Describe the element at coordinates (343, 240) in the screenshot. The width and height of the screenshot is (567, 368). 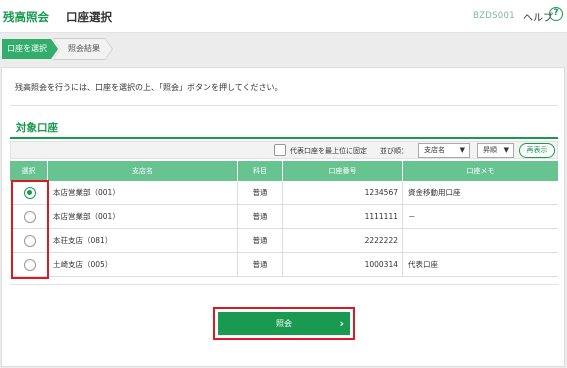
I see `number-cell: 2222222` at that location.